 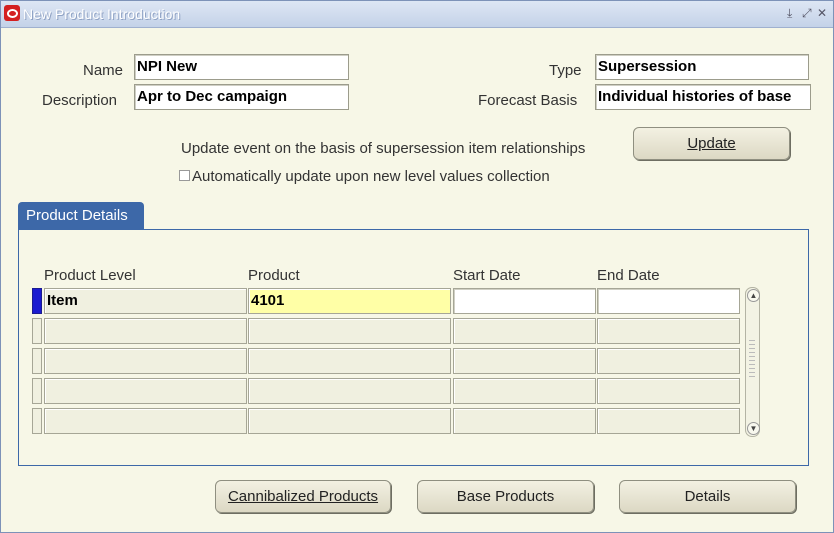 What do you see at coordinates (807, 13) in the screenshot?
I see `maximize-icon: ⤢` at bounding box center [807, 13].